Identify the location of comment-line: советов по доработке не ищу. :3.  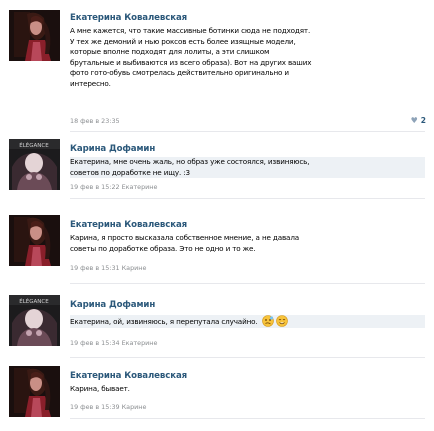
(130, 172).